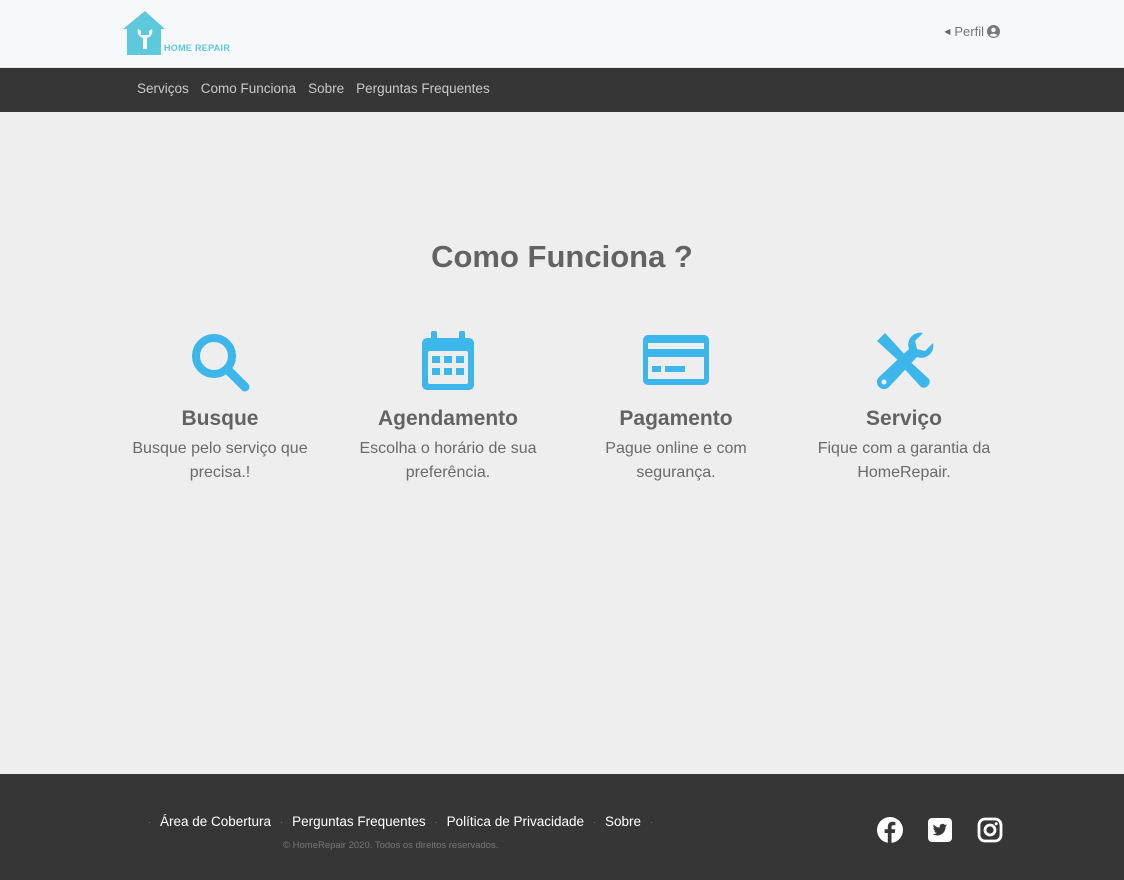  What do you see at coordinates (905, 361) in the screenshot?
I see `tools-icon` at bounding box center [905, 361].